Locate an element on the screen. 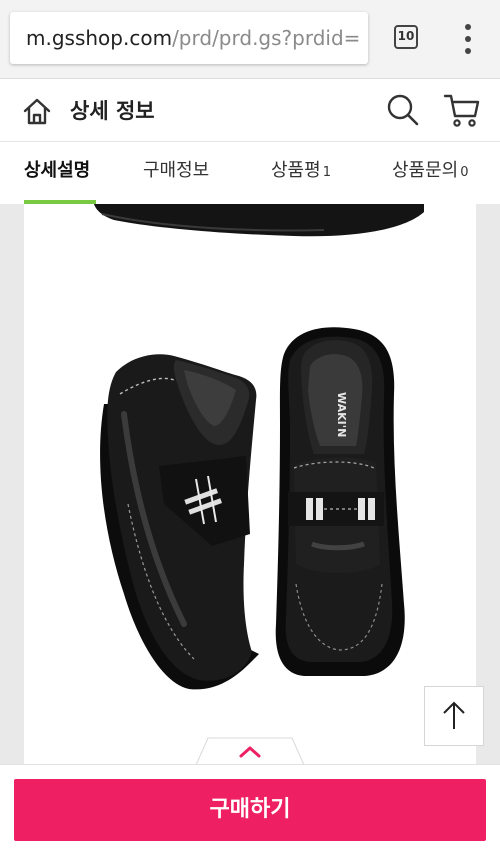 This screenshot has width=500, height=855. arrow-up-icon is located at coordinates (454, 715).